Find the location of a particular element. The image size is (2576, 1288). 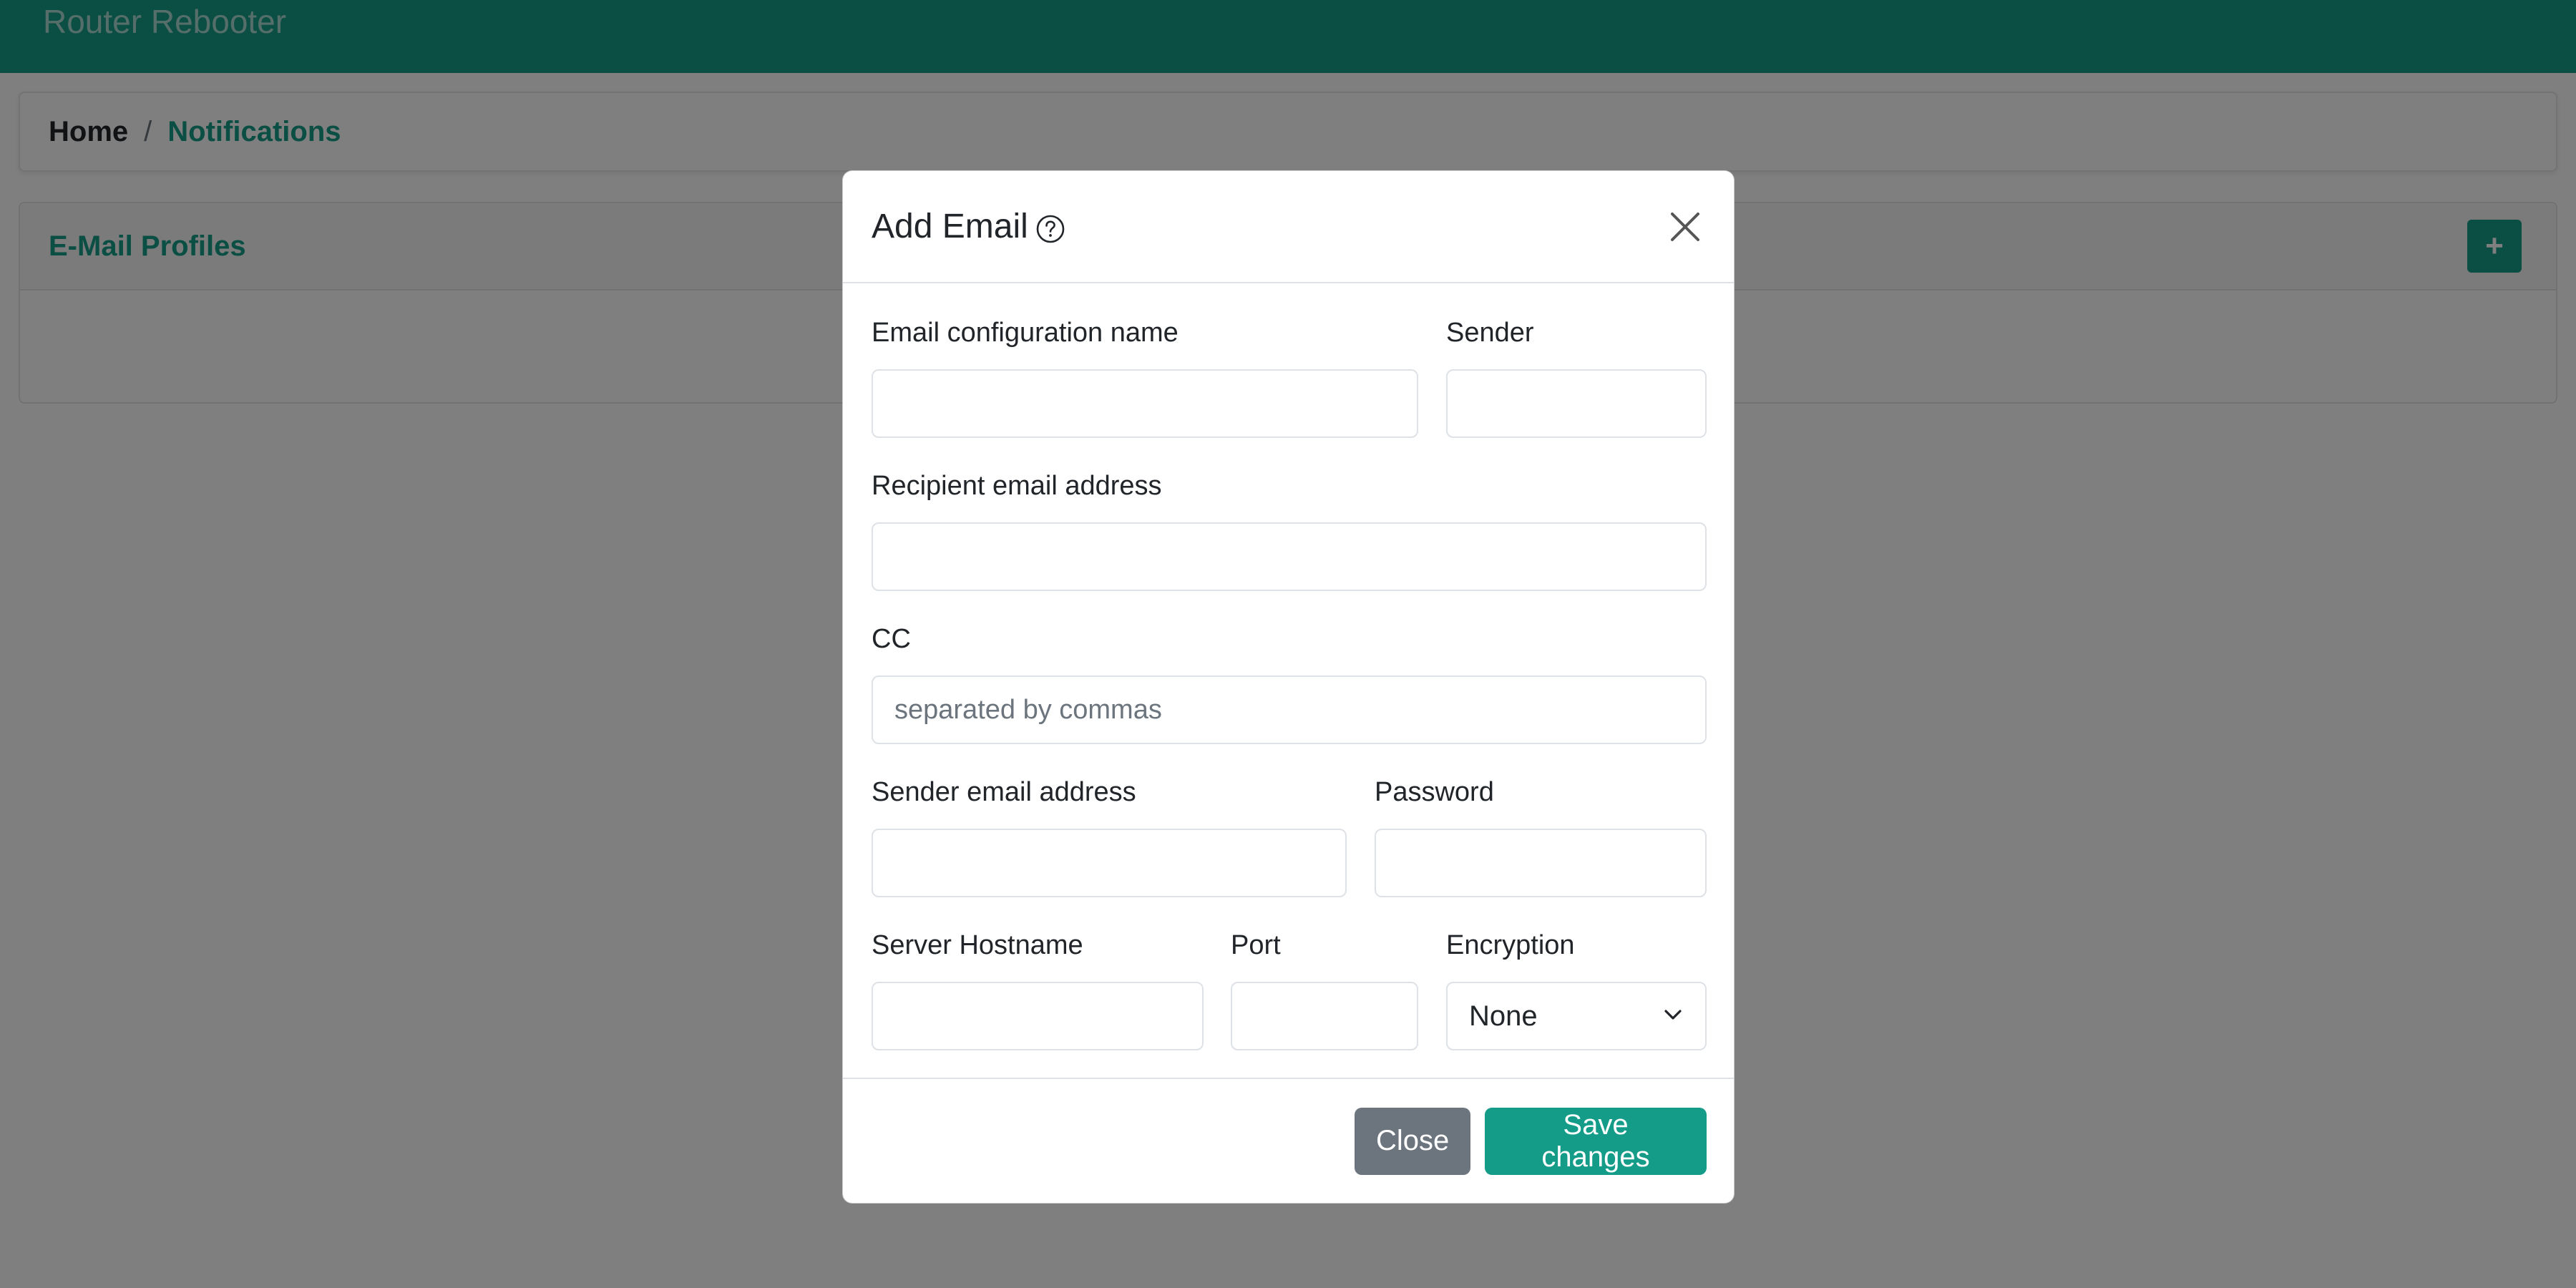

encryption-select: None is located at coordinates (1576, 1016).